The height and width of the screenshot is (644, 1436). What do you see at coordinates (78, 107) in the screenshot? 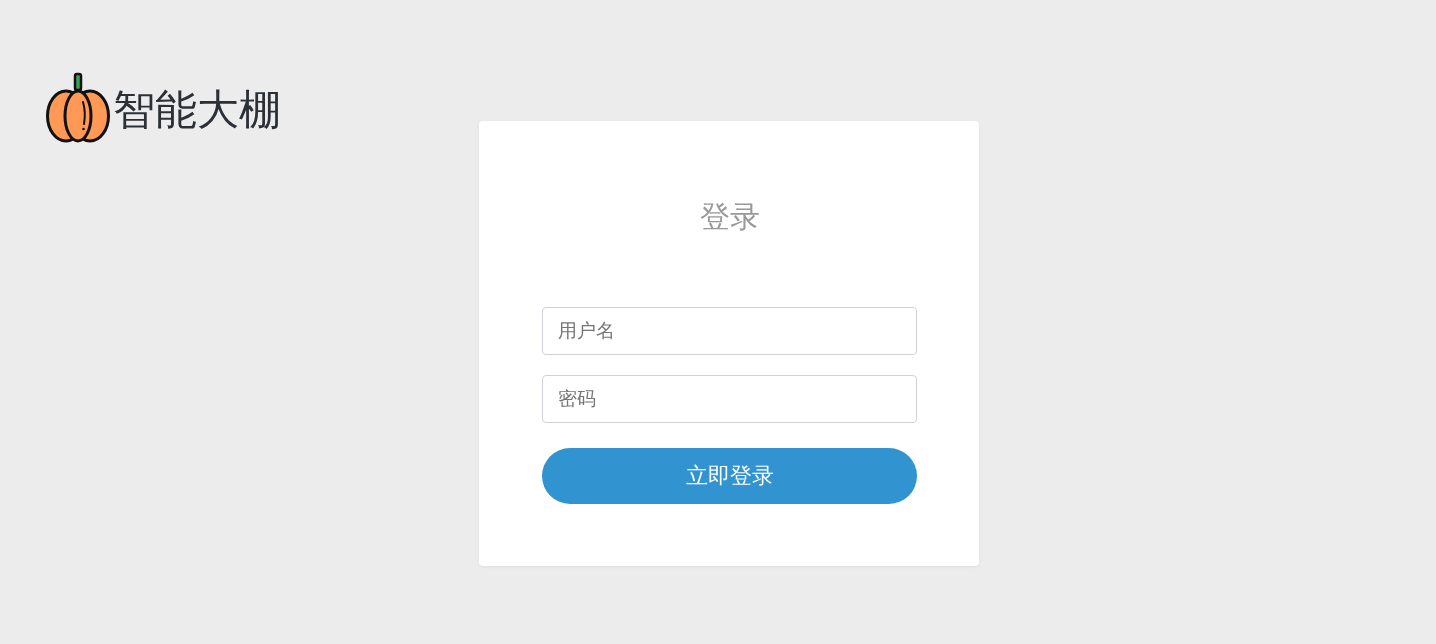
I see `pumpkin-icon` at bounding box center [78, 107].